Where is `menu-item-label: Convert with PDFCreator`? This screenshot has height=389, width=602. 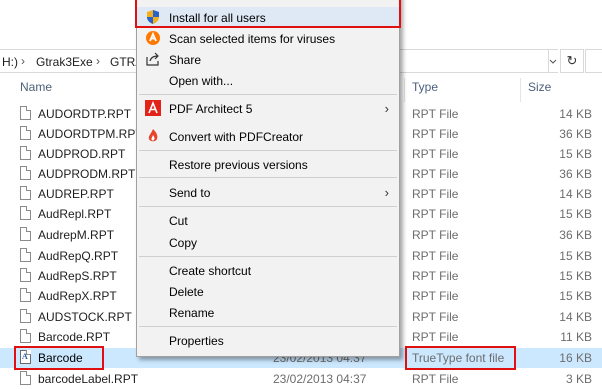
menu-item-label: Convert with PDFCreator is located at coordinates (236, 137).